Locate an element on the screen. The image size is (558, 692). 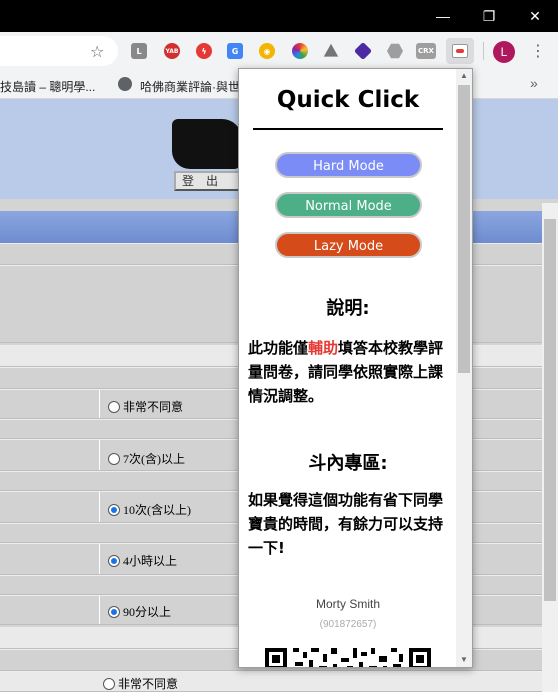
scroll-down-icon: ▼ is located at coordinates (464, 659).